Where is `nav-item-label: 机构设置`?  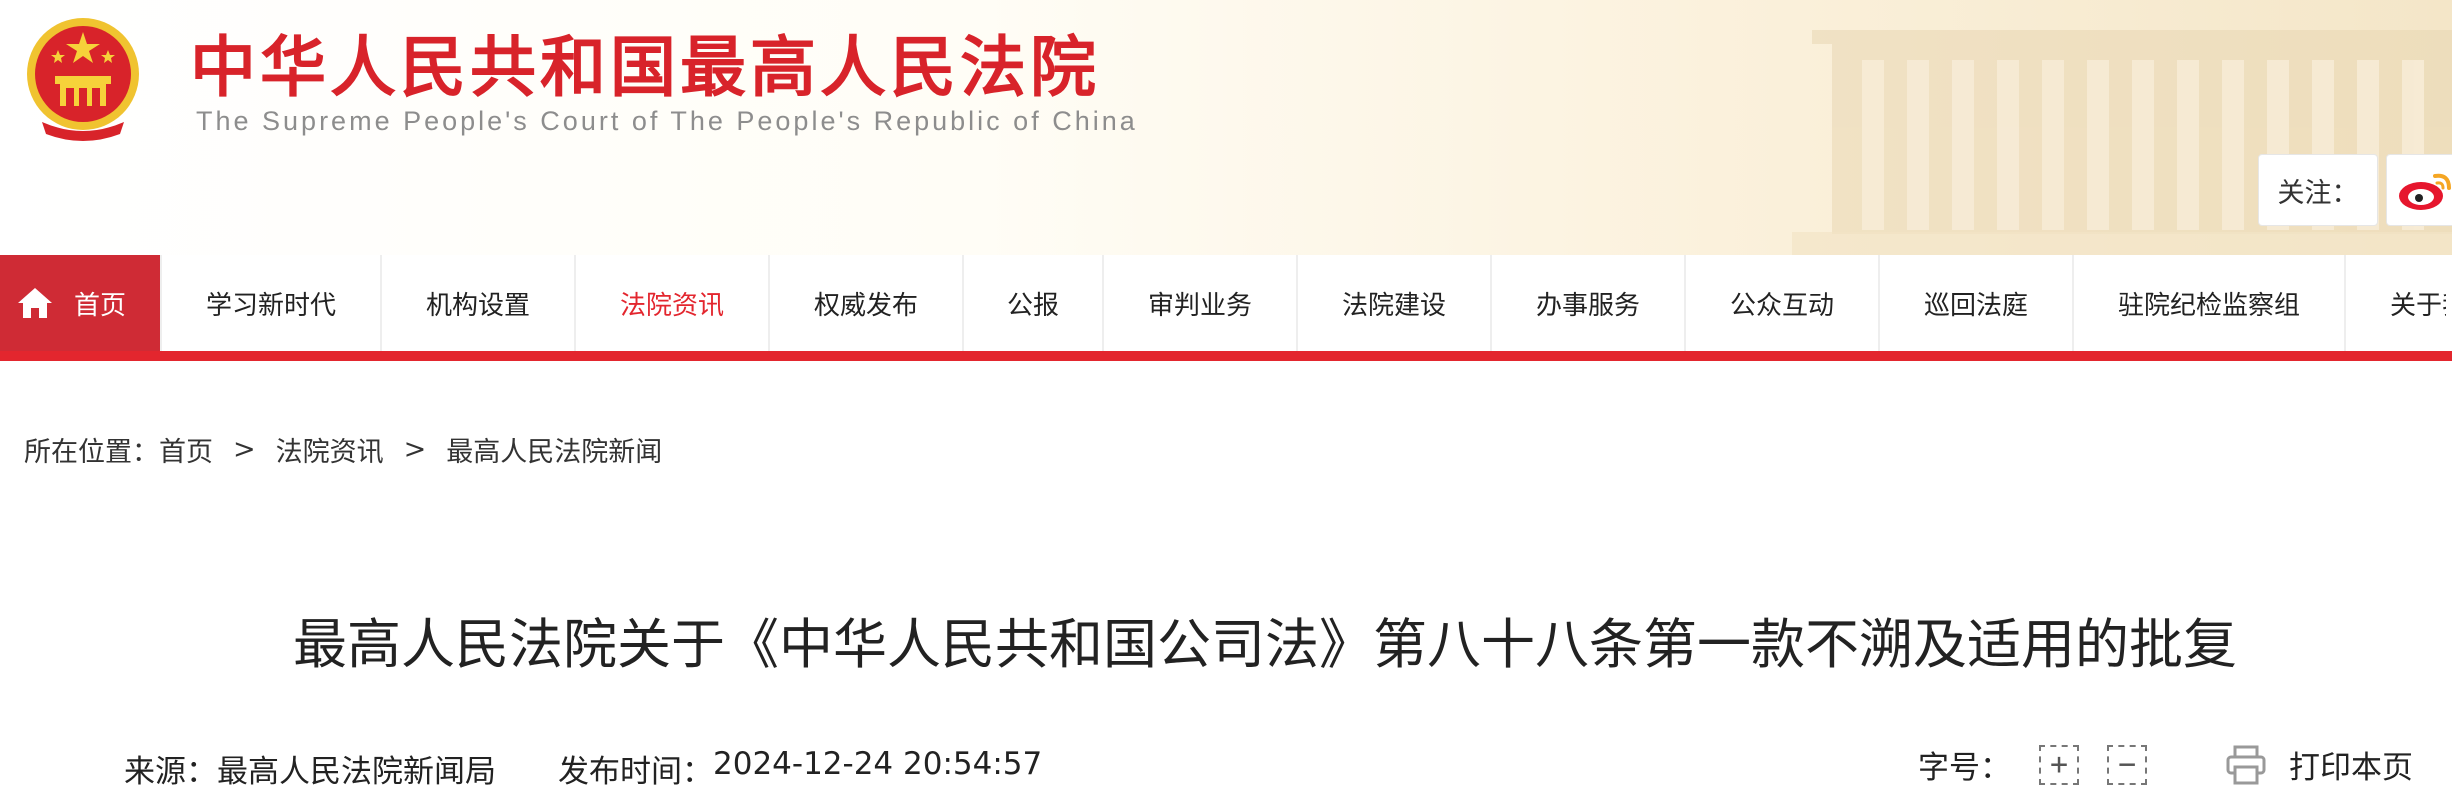
nav-item-label: 机构设置 is located at coordinates (477, 305).